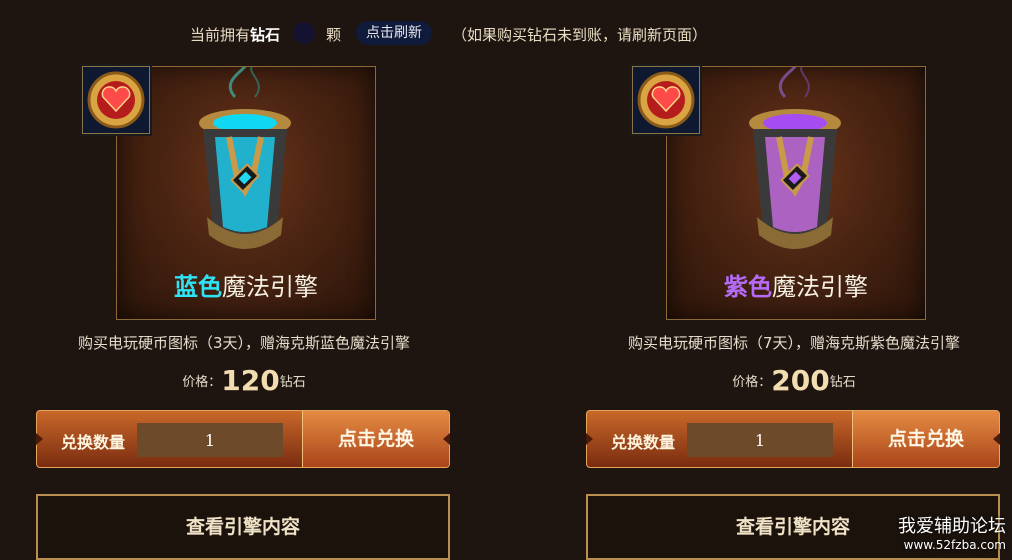 The image size is (1012, 560). What do you see at coordinates (244, 343) in the screenshot?
I see `product-description: 购买电玩硬币图标（3天），赠海克斯蓝色魔法引擎` at bounding box center [244, 343].